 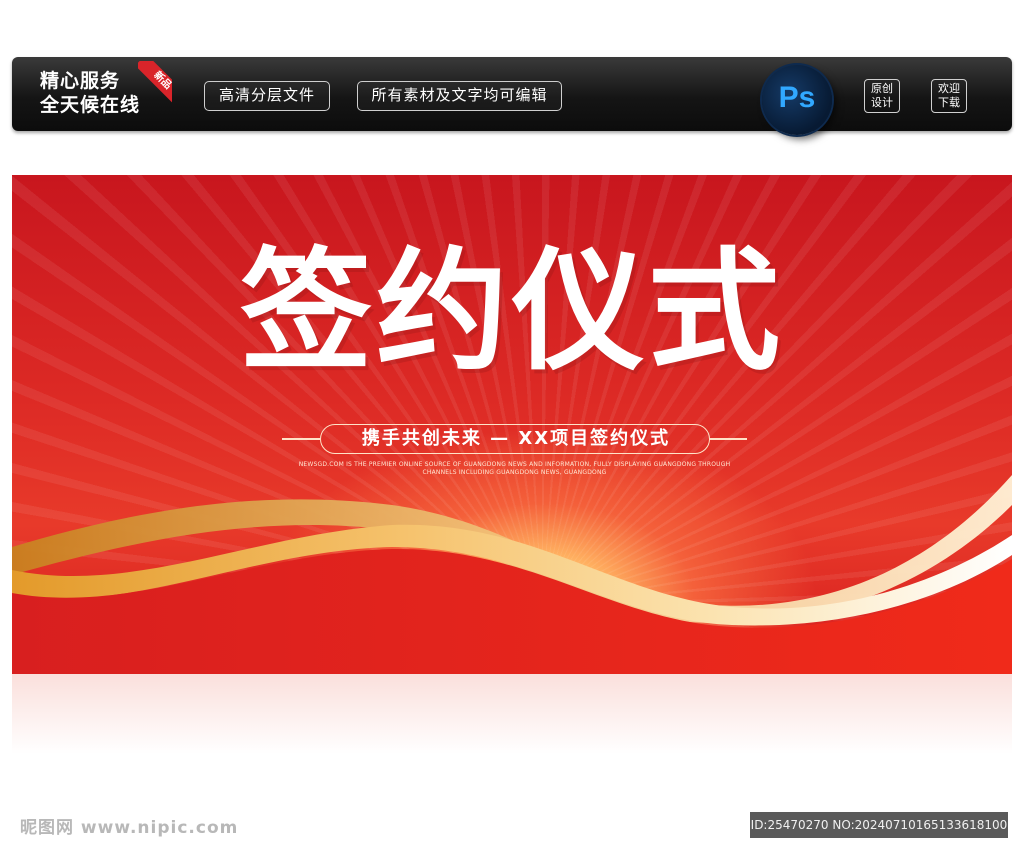 I want to click on all-editable-tag: 所有素材及文字均可编辑, so click(x=459, y=96).